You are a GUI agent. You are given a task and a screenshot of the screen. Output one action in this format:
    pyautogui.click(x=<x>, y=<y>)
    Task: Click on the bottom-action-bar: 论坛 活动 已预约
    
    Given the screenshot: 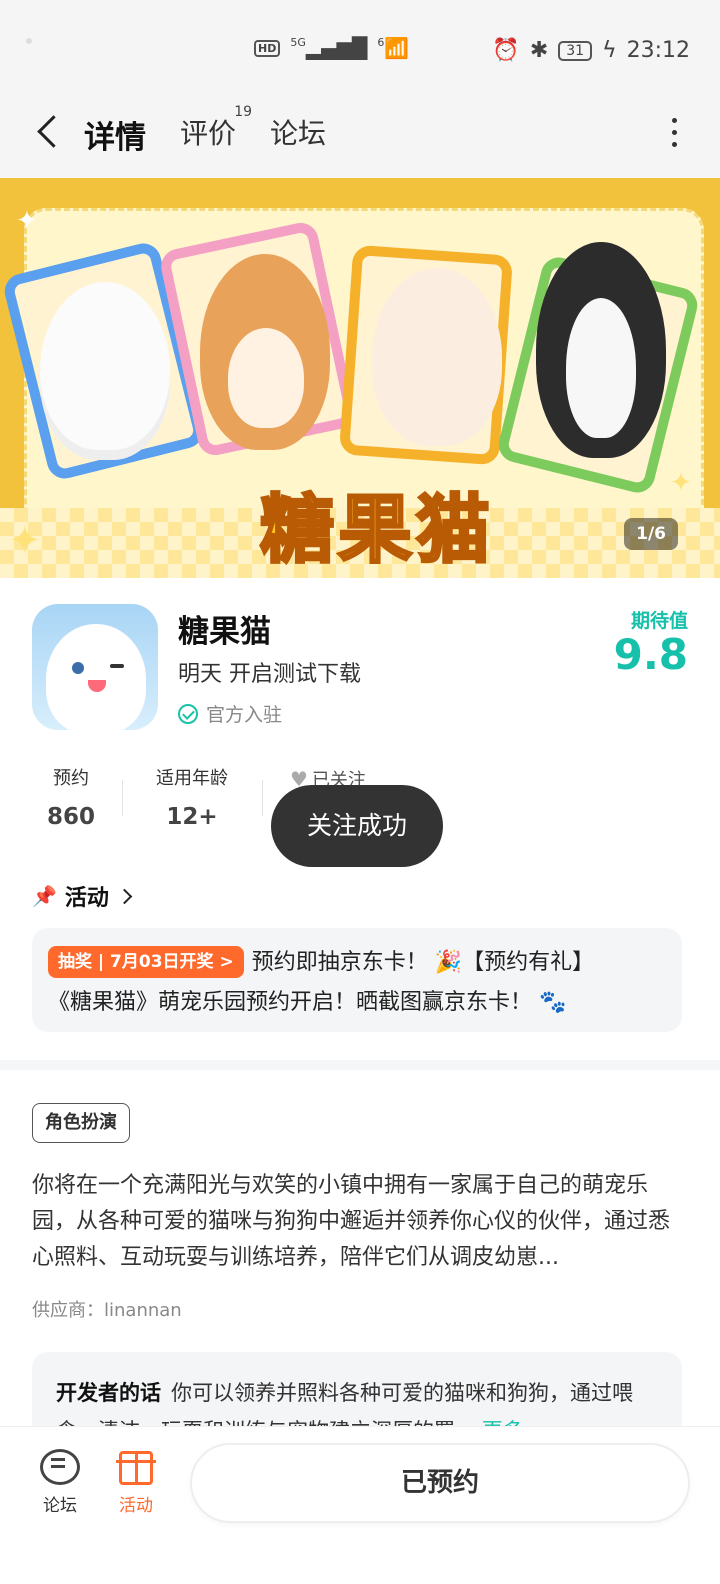 What is the action you would take?
    pyautogui.click(x=360, y=1505)
    